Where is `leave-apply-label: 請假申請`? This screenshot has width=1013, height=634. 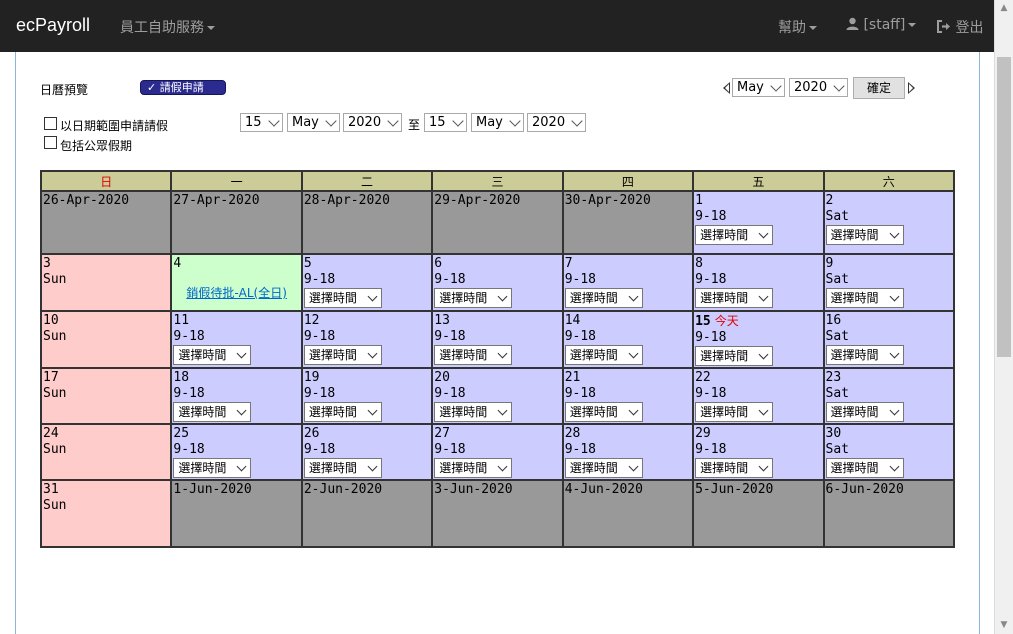
leave-apply-label: 請假申請 is located at coordinates (181, 87).